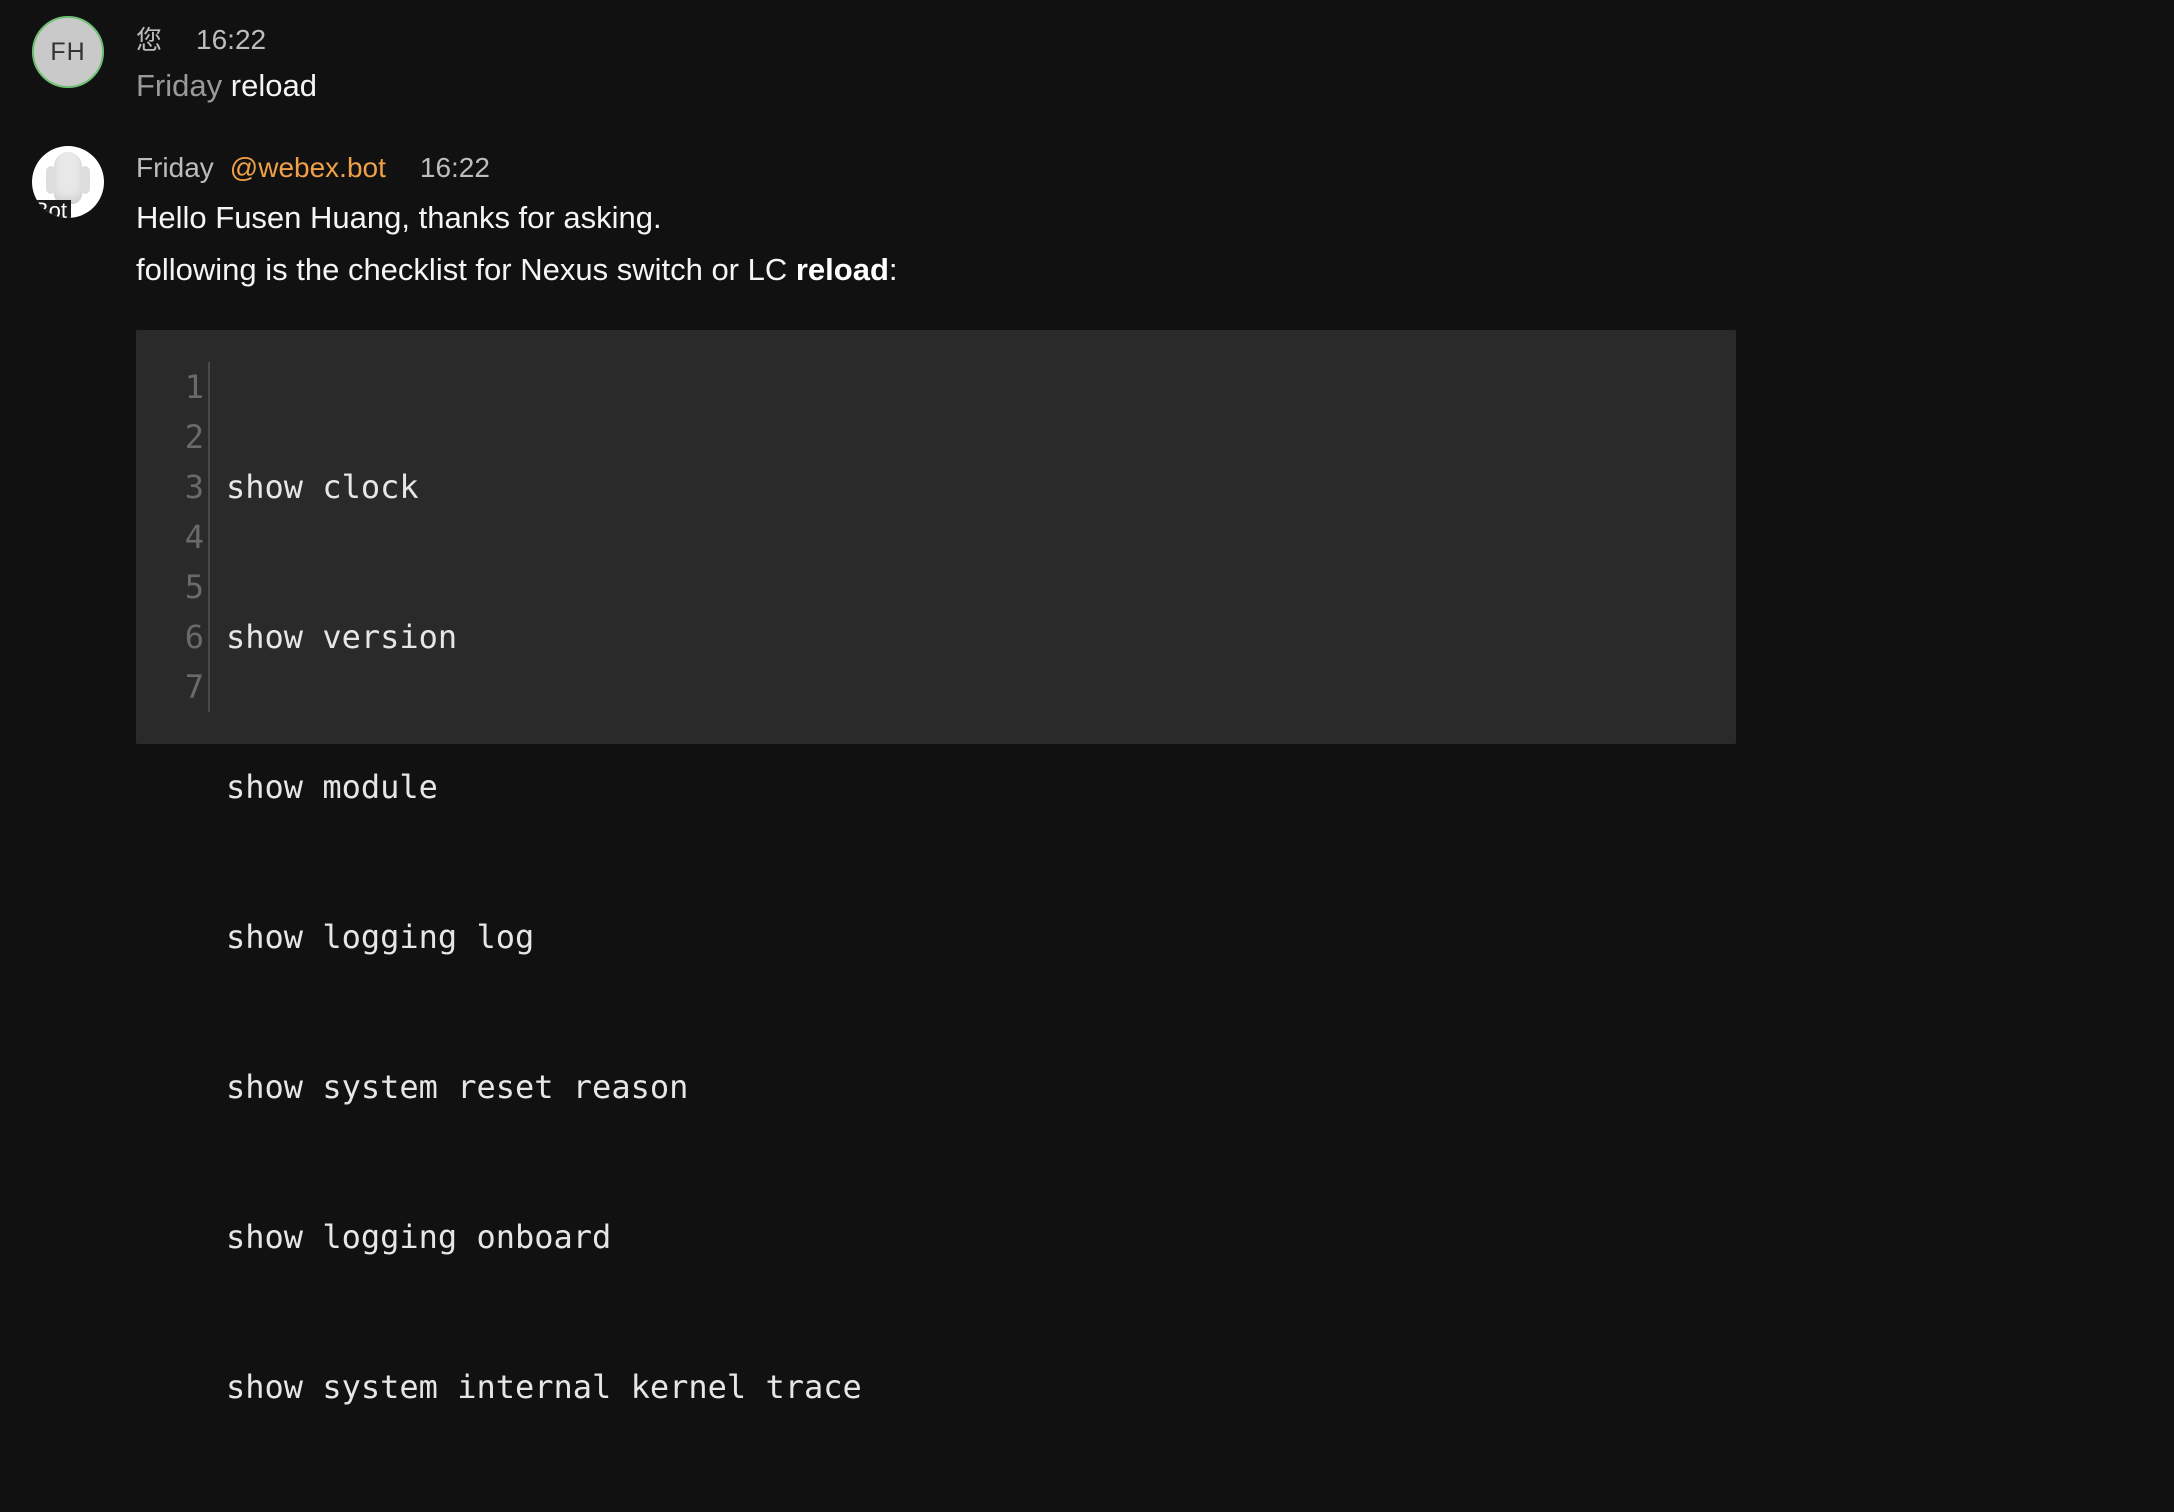  Describe the element at coordinates (194, 437) in the screenshot. I see `line-number: 2` at that location.